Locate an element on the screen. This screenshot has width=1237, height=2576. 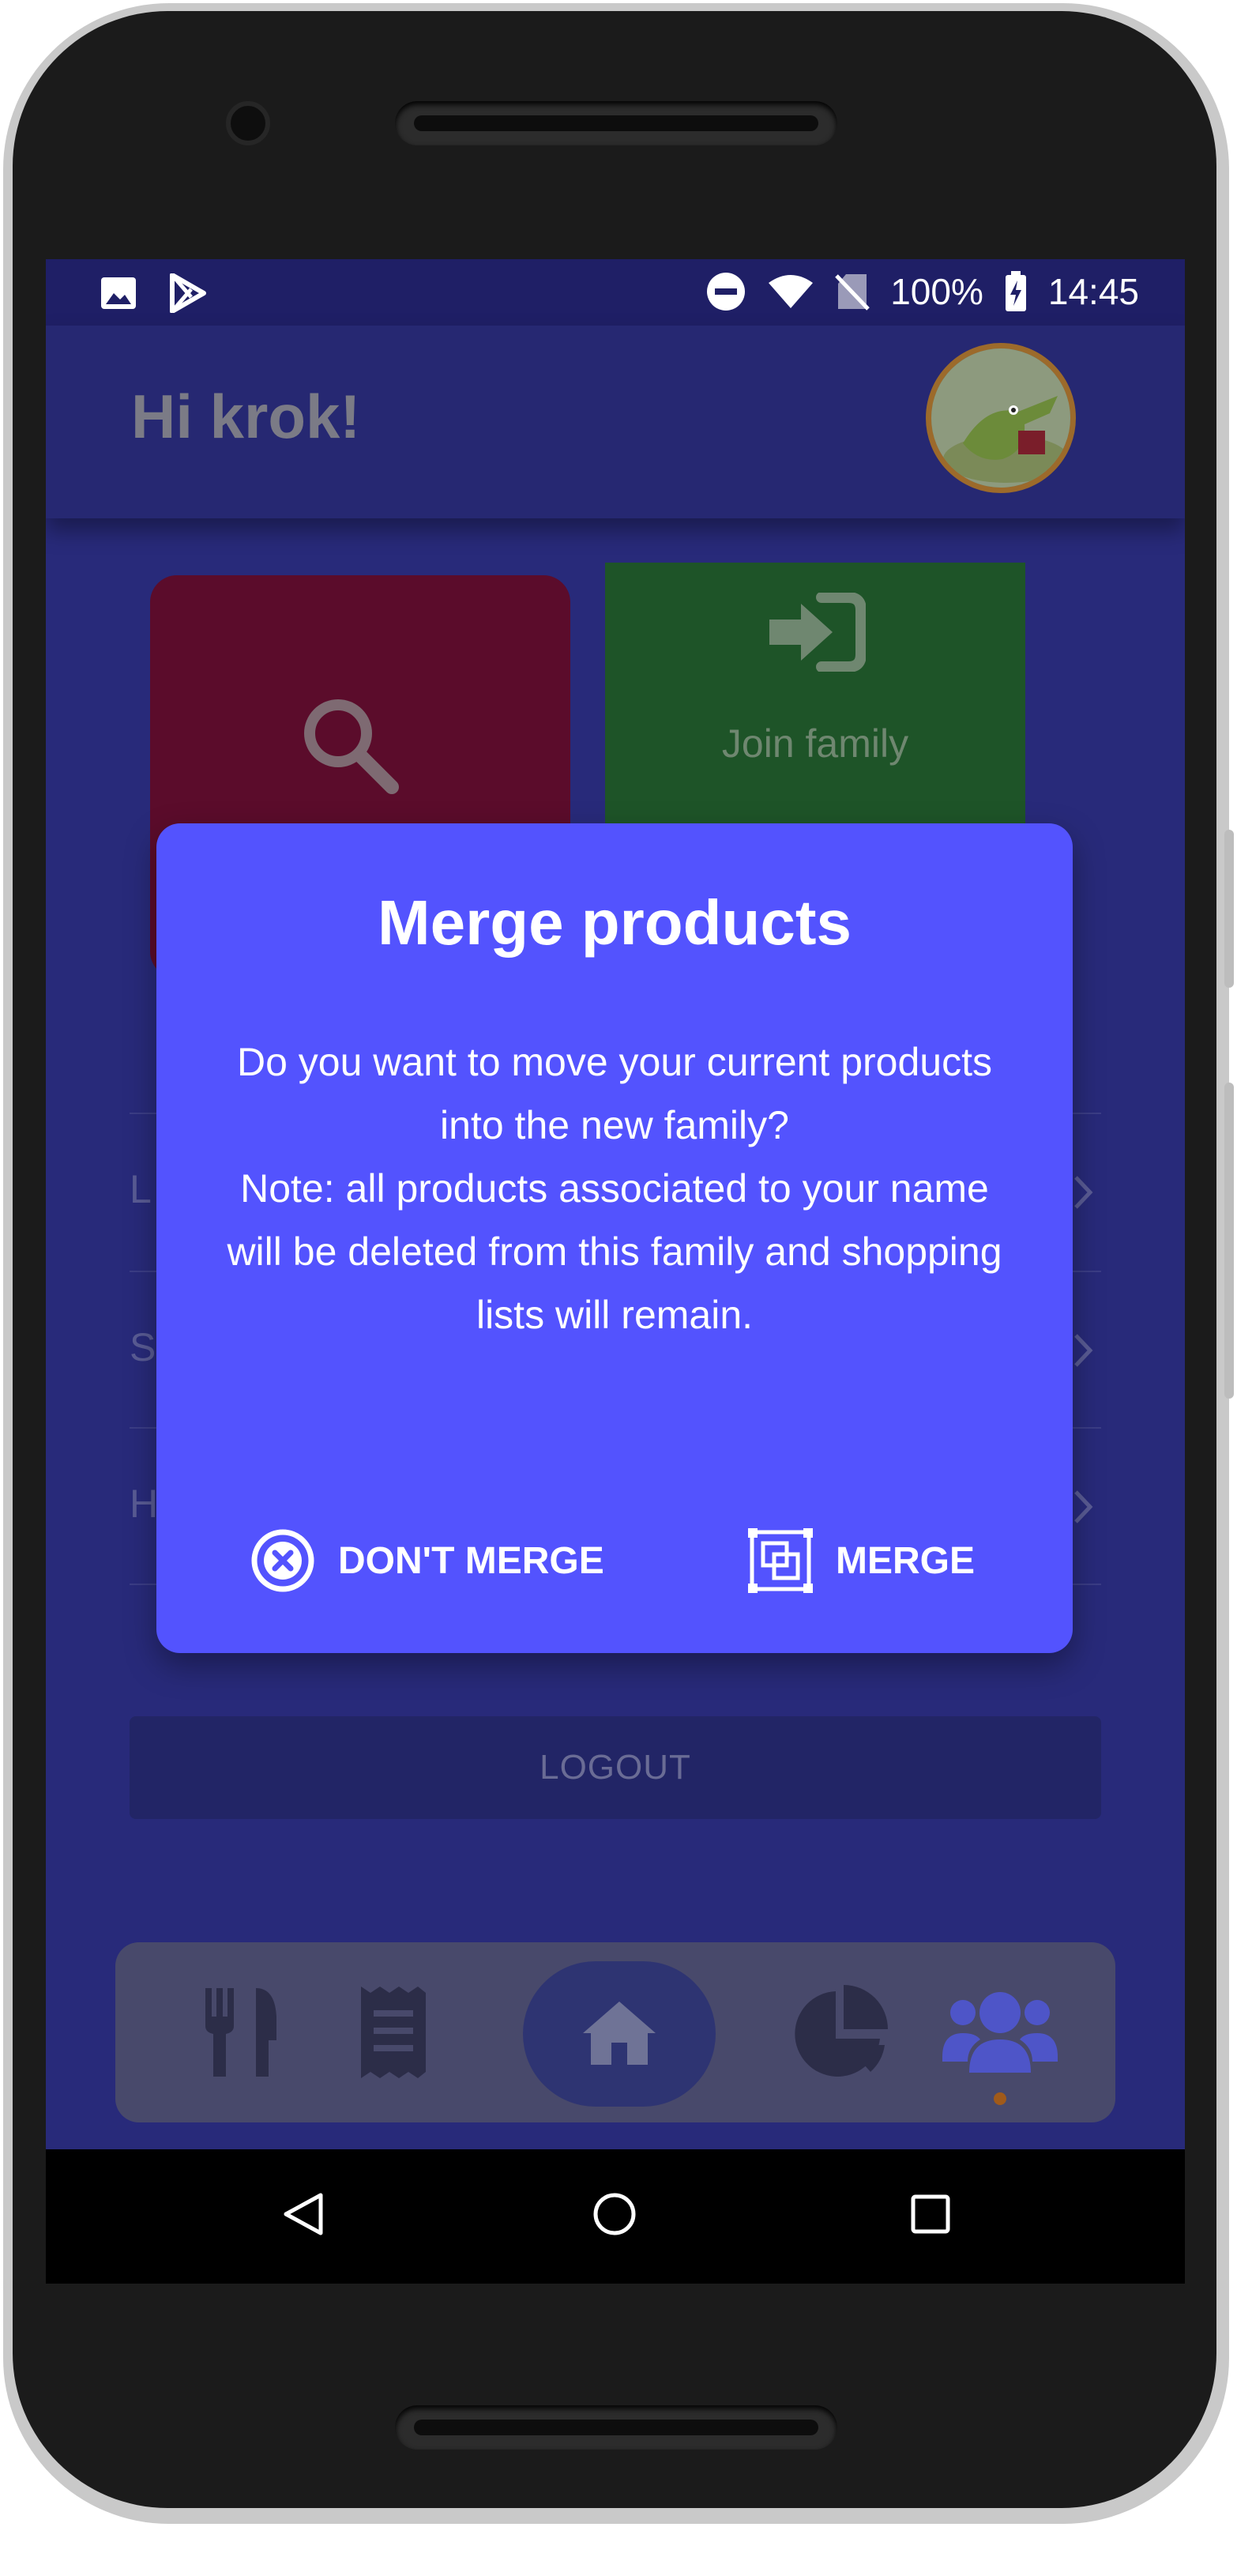
utensils-icon is located at coordinates (240, 2032).